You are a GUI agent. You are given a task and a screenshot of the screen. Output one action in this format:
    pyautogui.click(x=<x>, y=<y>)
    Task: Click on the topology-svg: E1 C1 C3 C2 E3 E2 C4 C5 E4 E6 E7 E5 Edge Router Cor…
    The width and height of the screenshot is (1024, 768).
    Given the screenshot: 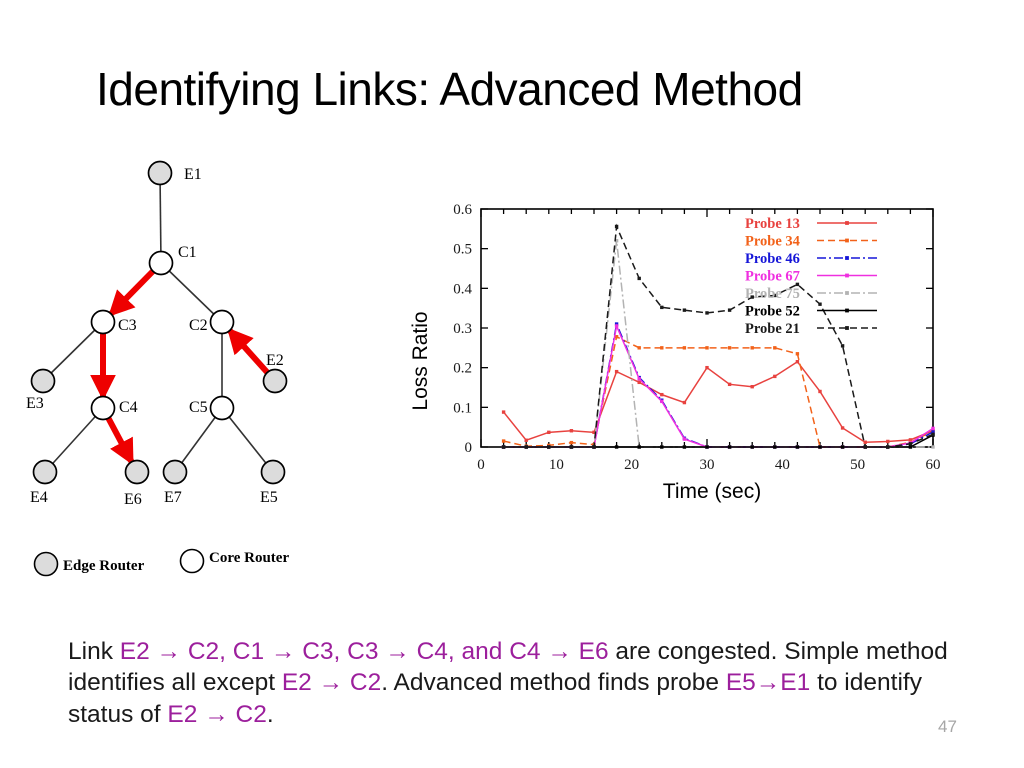 What is the action you would take?
    pyautogui.click(x=157, y=368)
    